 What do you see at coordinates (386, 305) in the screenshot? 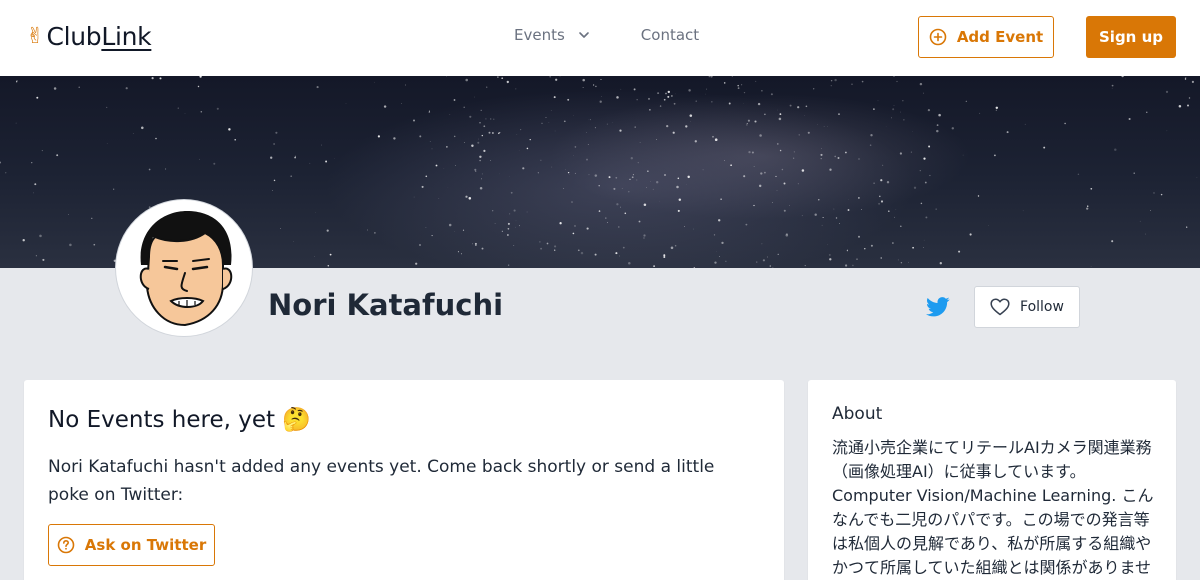
I see `profile-name: Nori Katafuchi` at bounding box center [386, 305].